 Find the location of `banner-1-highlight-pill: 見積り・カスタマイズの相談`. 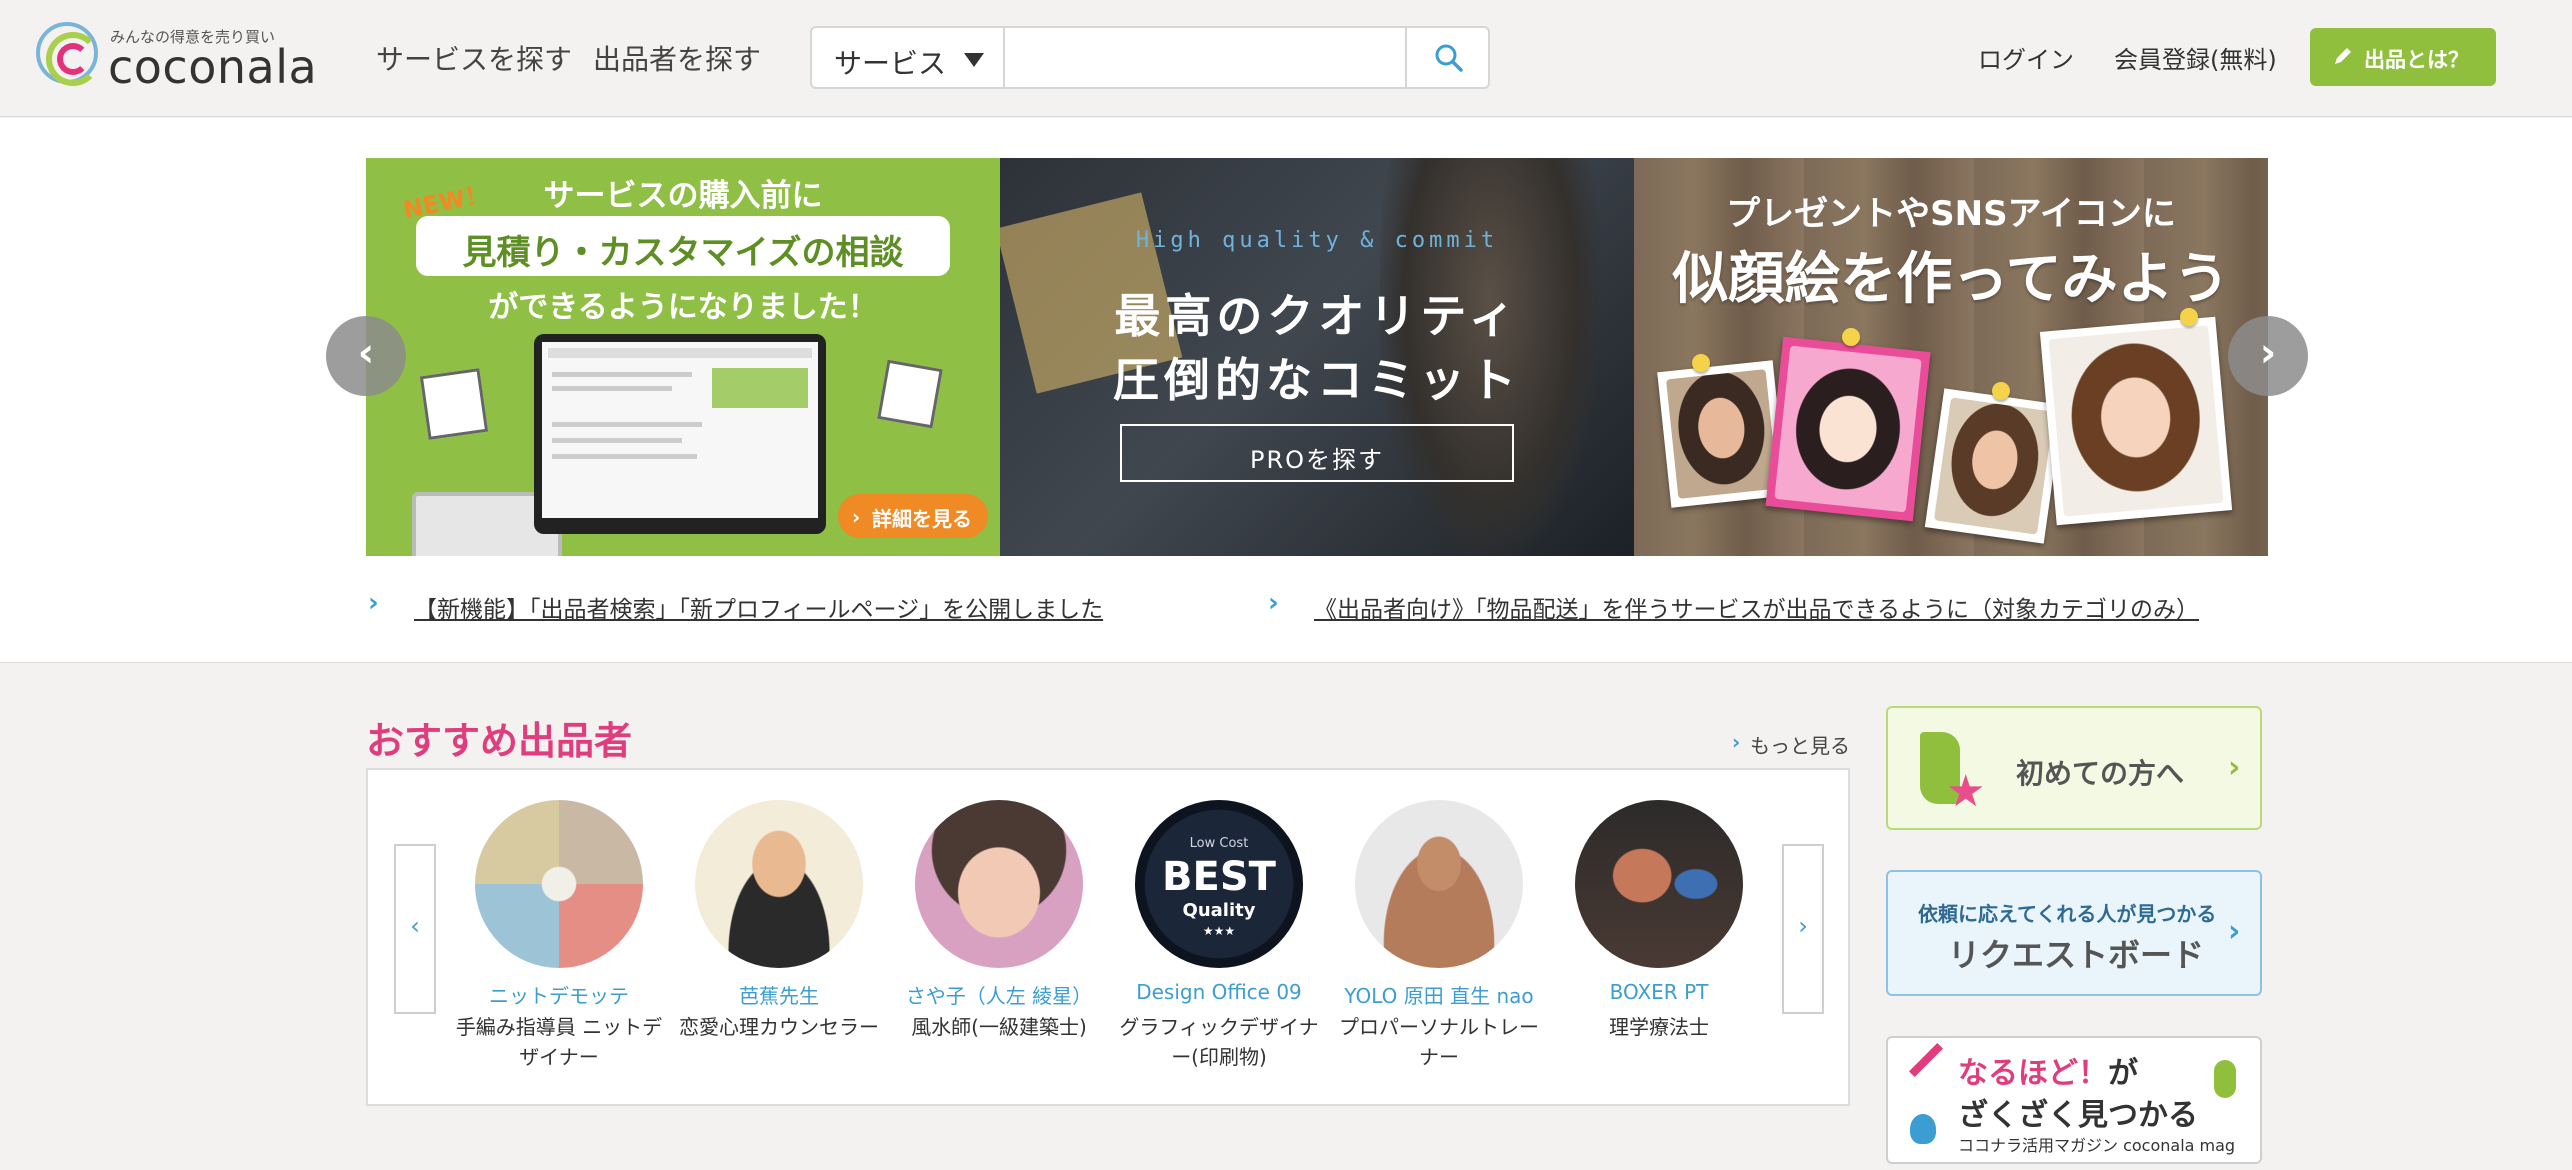

banner-1-highlight-pill: 見積り・カスタマイズの相談 is located at coordinates (683, 246).